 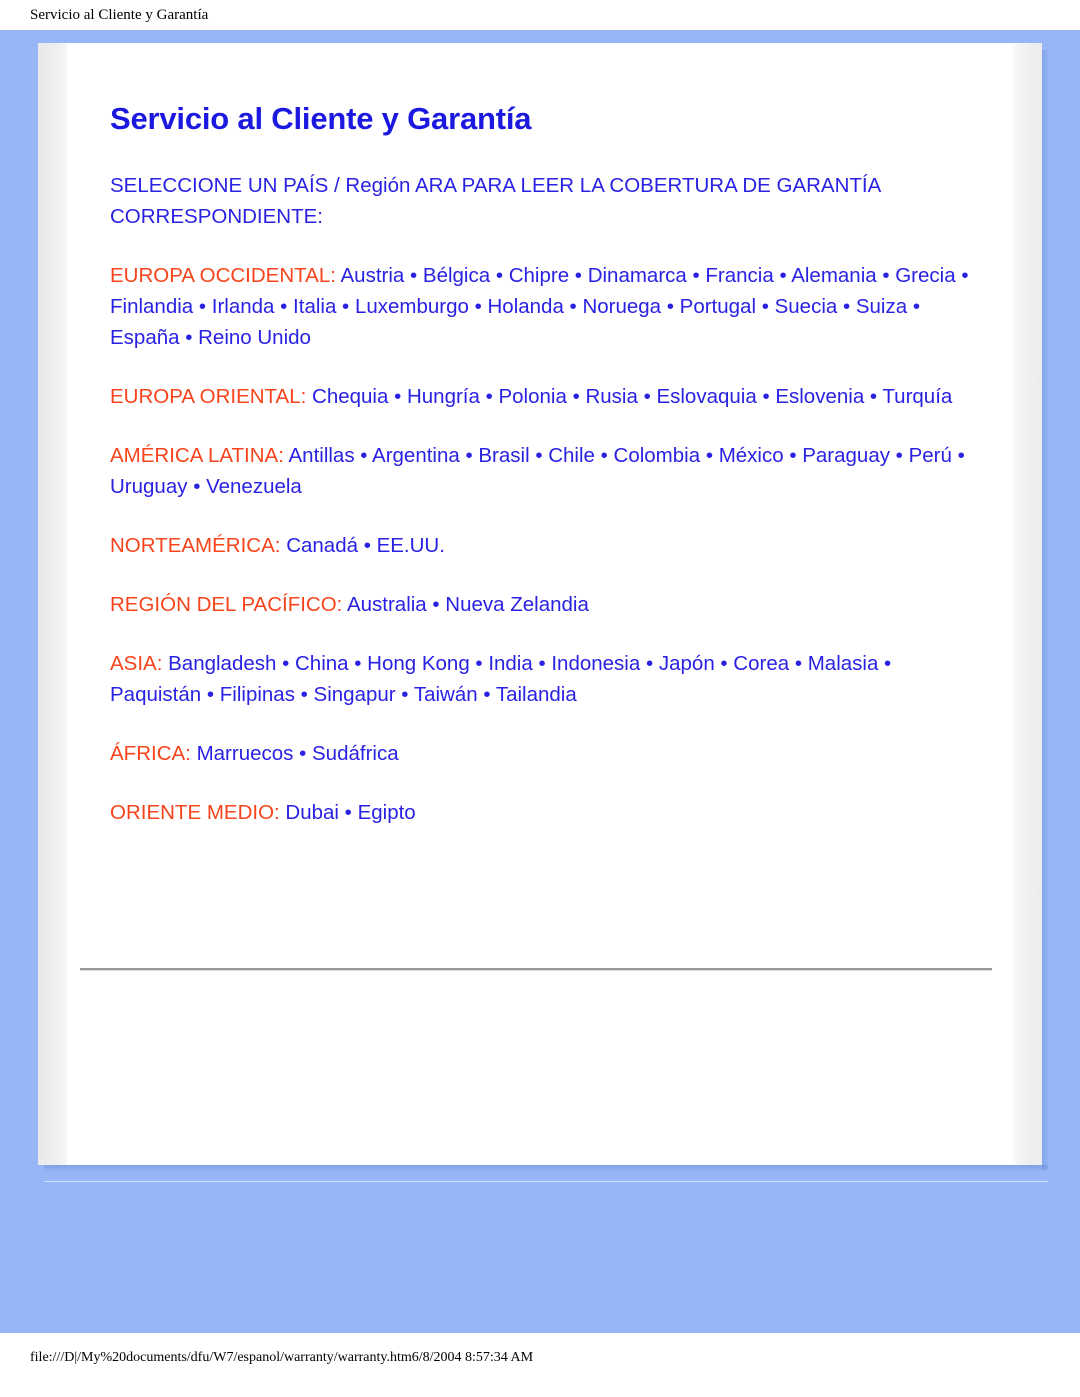 I want to click on country-link: Alemania, so click(x=833, y=275).